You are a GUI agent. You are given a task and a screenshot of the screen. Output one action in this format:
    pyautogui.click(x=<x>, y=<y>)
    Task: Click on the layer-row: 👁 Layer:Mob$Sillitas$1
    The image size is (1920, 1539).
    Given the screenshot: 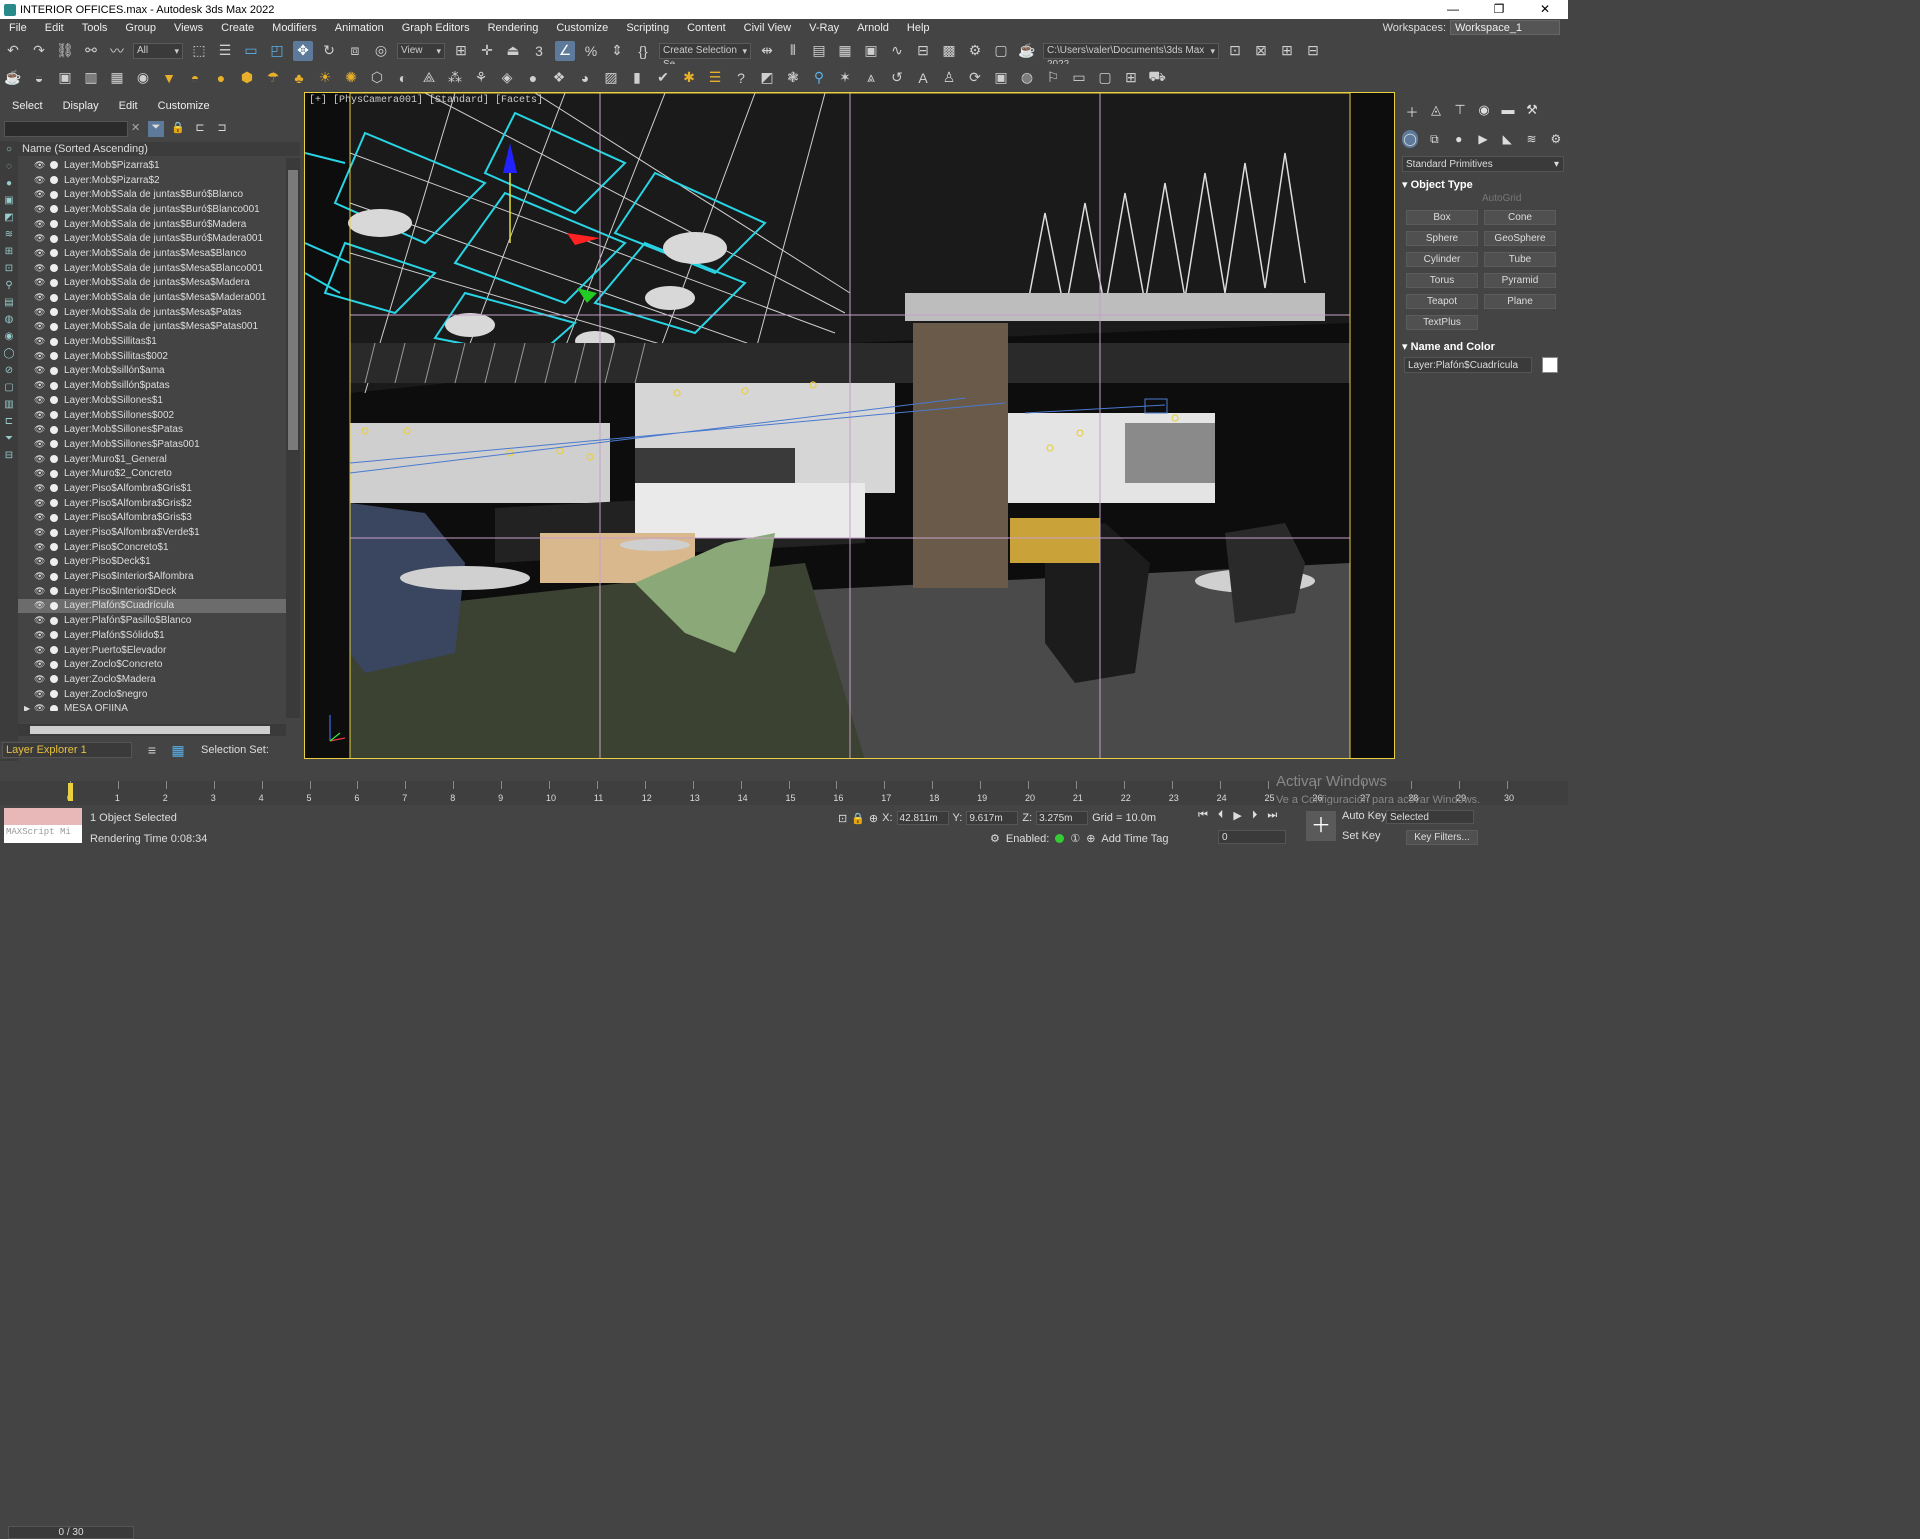 What is the action you would take?
    pyautogui.click(x=152, y=341)
    